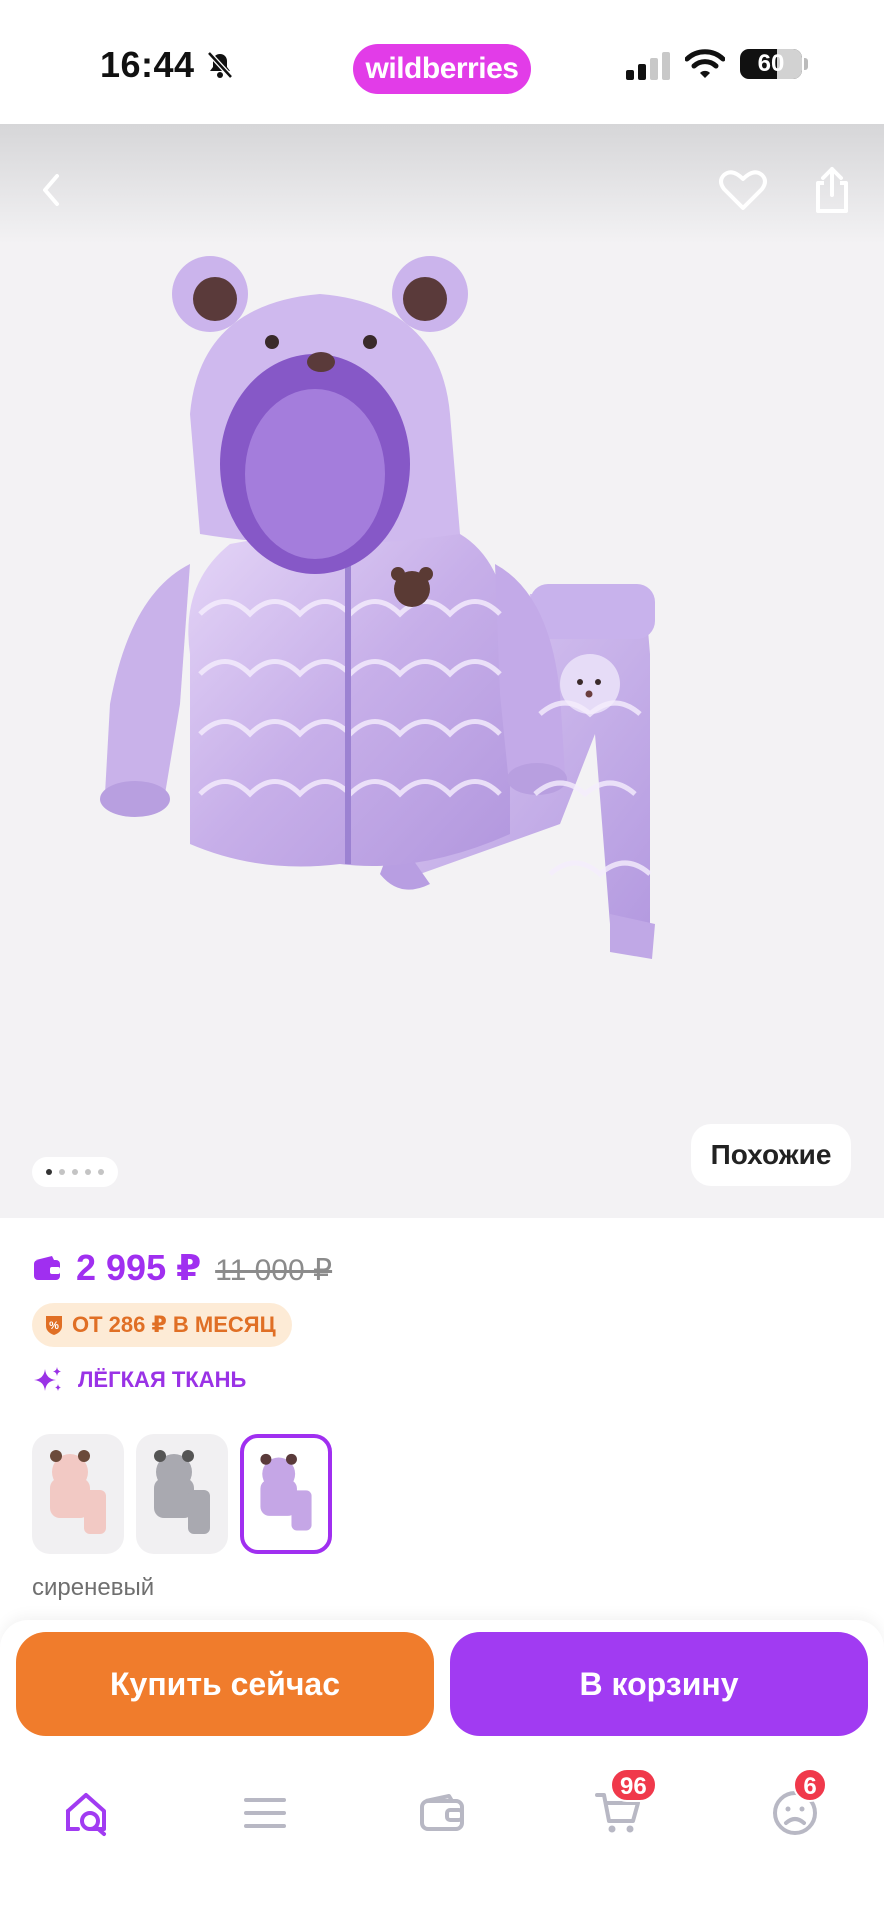 The image size is (884, 1920). Describe the element at coordinates (442, 69) in the screenshot. I see `brand-logo: wildberries` at that location.